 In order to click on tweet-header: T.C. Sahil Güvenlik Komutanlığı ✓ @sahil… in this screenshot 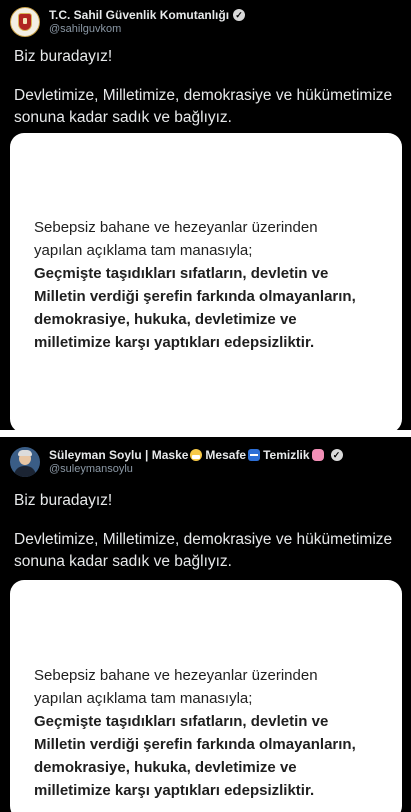, I will do `click(128, 22)`.